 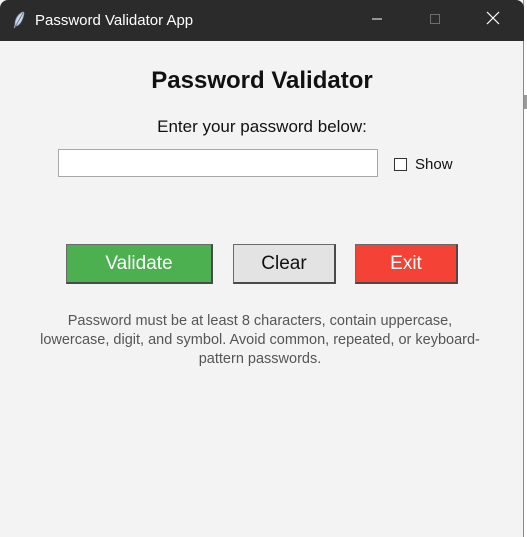 I want to click on close-button, so click(x=493, y=20).